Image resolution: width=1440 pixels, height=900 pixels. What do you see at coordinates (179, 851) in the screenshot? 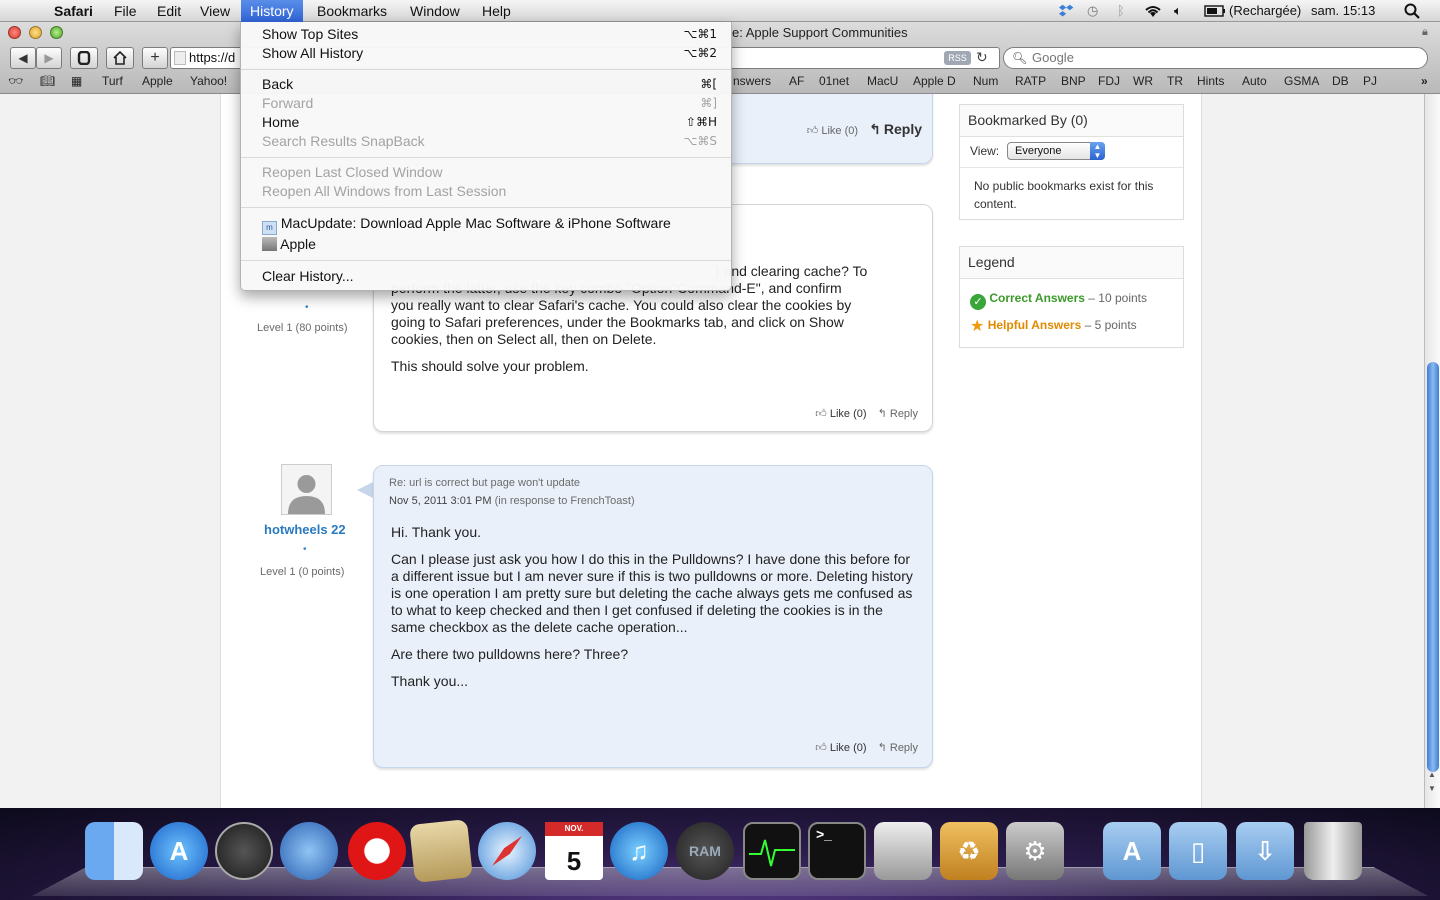
I see `app-store-icon: A` at bounding box center [179, 851].